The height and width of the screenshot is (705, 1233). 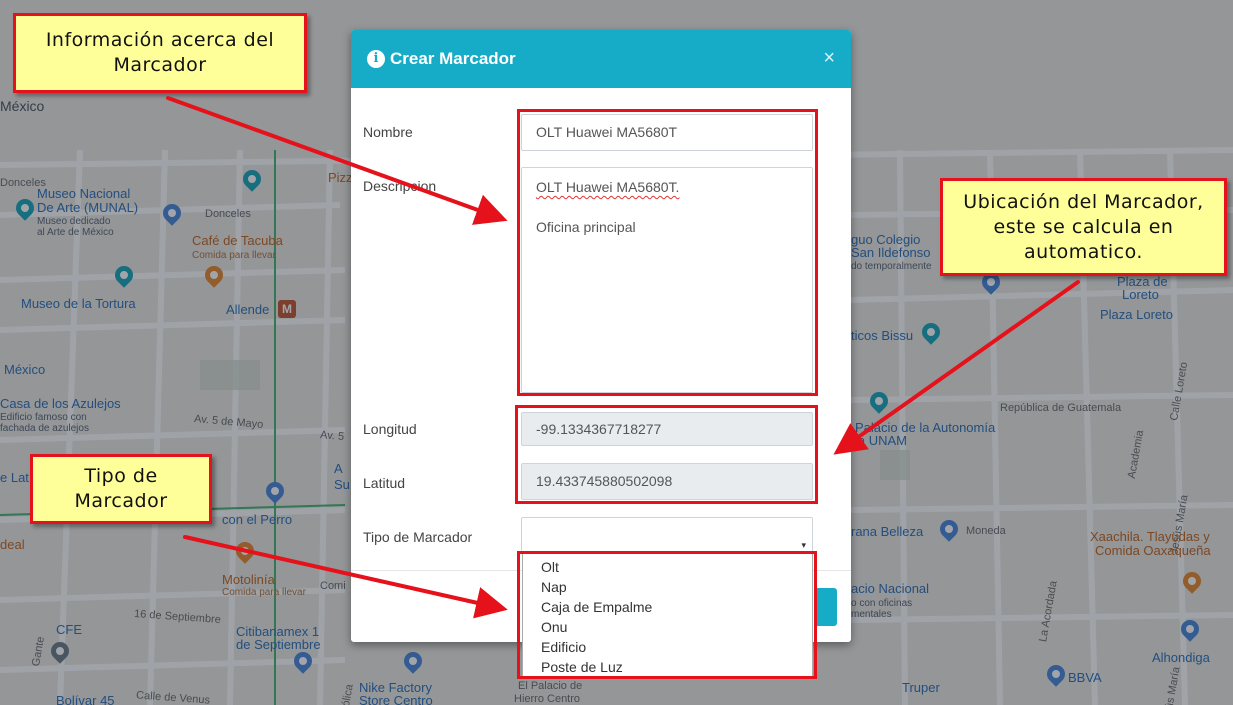 What do you see at coordinates (667, 615) in the screenshot?
I see `highlight-type-box` at bounding box center [667, 615].